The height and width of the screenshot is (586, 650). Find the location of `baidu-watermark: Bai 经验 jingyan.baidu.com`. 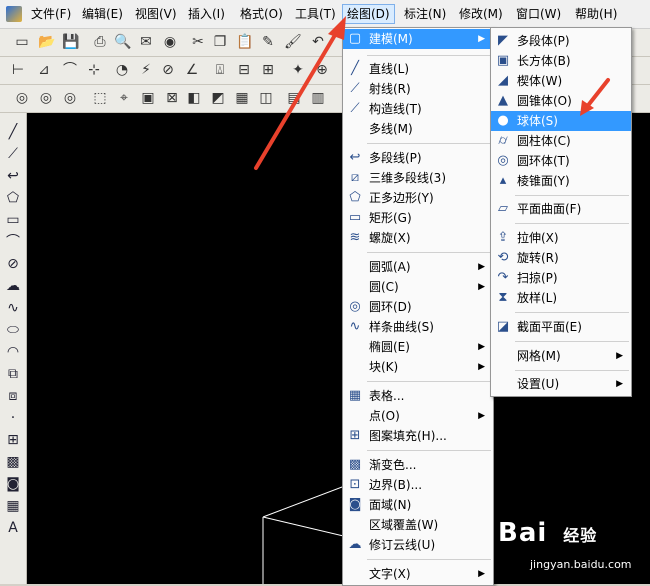

baidu-watermark: Bai 经验 jingyan.baidu.com is located at coordinates (572, 548).